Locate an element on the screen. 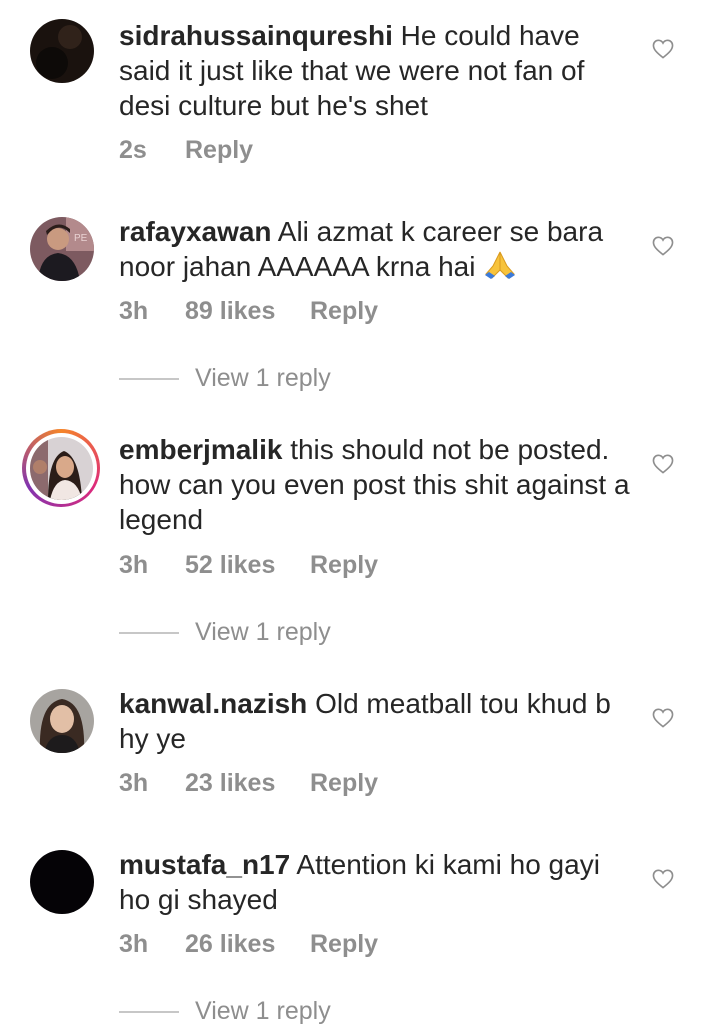 Image resolution: width=714 pixels, height=1026 pixels. comment-meta: 2s Reply is located at coordinates (186, 150).